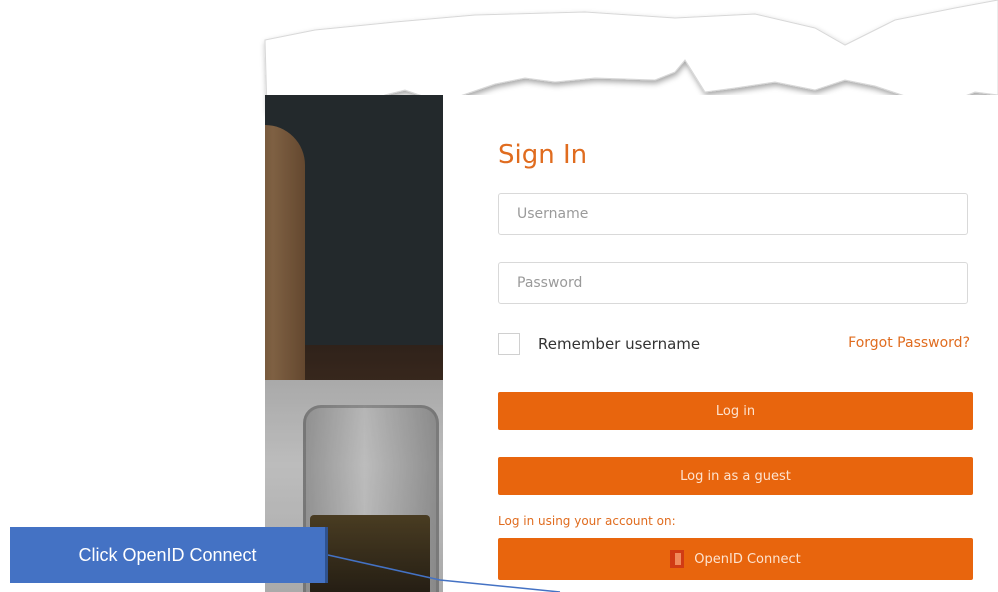 Image resolution: width=998 pixels, height=592 pixels. What do you see at coordinates (735, 411) in the screenshot?
I see `login-button: Log in` at bounding box center [735, 411].